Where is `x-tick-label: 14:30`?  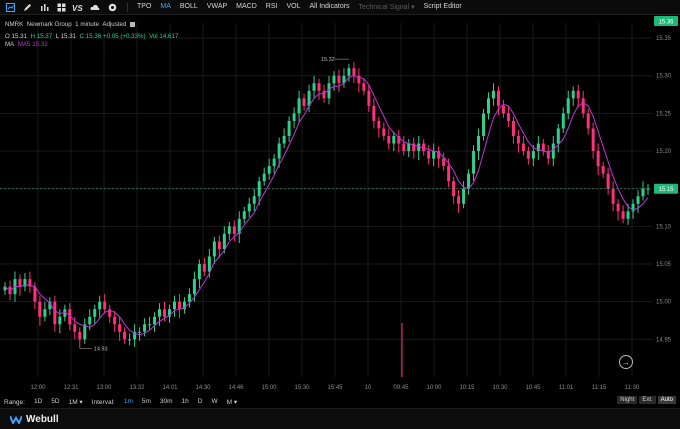 x-tick-label: 14:30 is located at coordinates (203, 388).